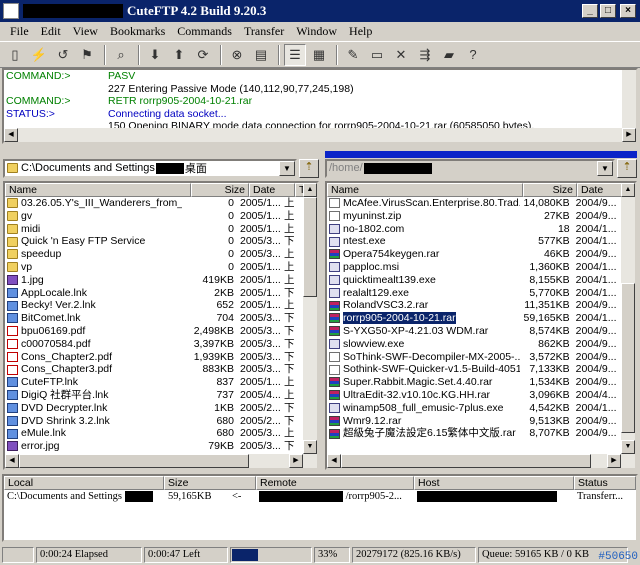  Describe the element at coordinates (261, 55) in the screenshot. I see `copy-icon: ▤` at that location.